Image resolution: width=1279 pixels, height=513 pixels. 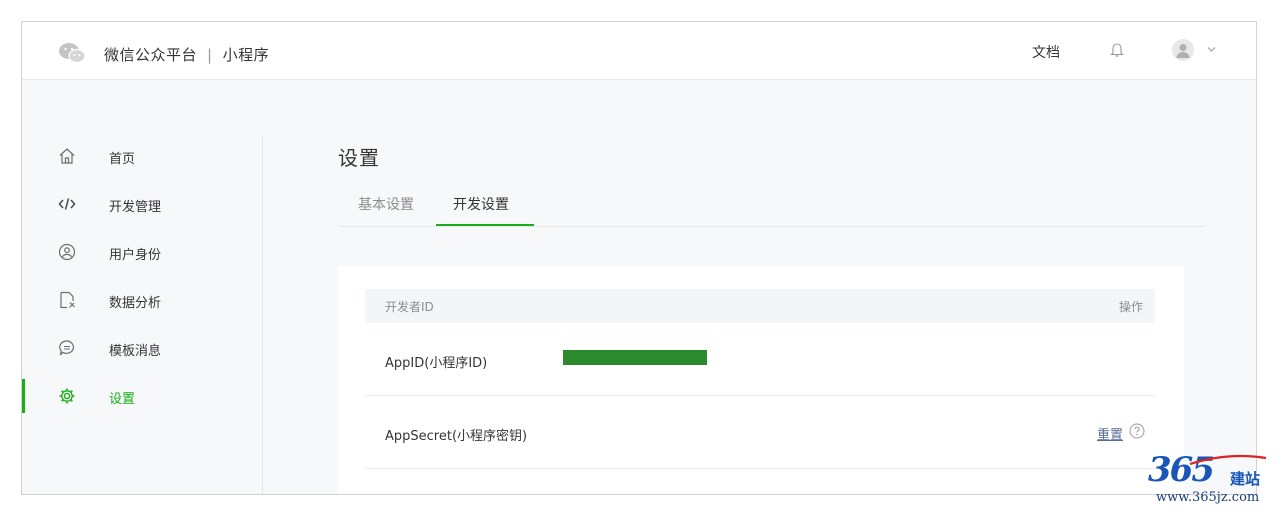 What do you see at coordinates (1212, 480) in the screenshot?
I see `site-watermark: 365 建站 www.365jz.com` at bounding box center [1212, 480].